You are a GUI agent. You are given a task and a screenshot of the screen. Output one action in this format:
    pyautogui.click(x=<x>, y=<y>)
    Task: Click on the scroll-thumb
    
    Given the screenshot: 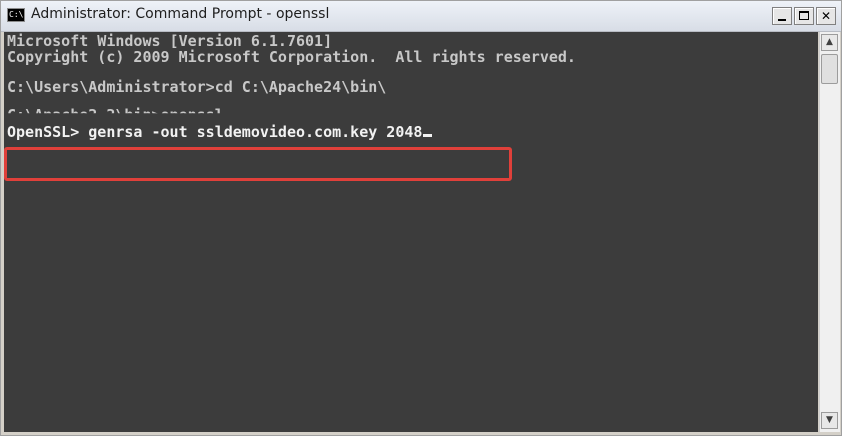 What is the action you would take?
    pyautogui.click(x=829, y=69)
    